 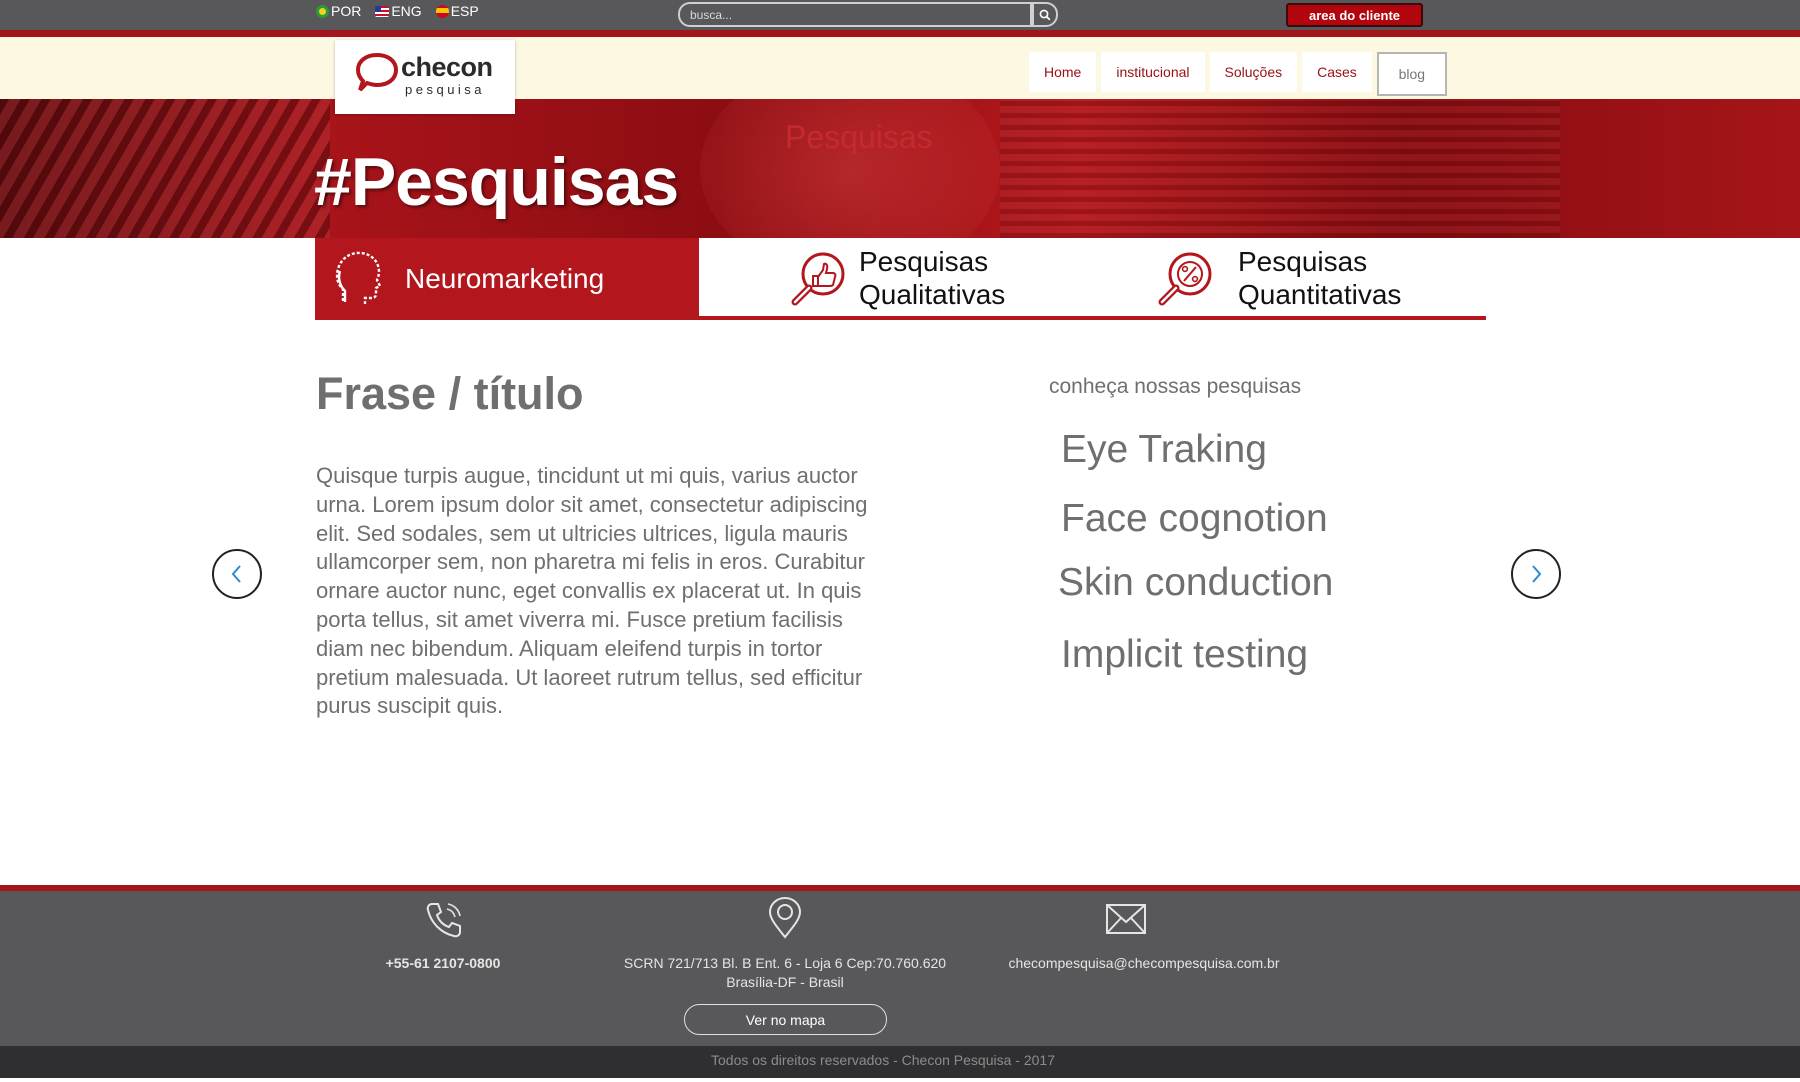 I want to click on search-box, so click(x=868, y=14).